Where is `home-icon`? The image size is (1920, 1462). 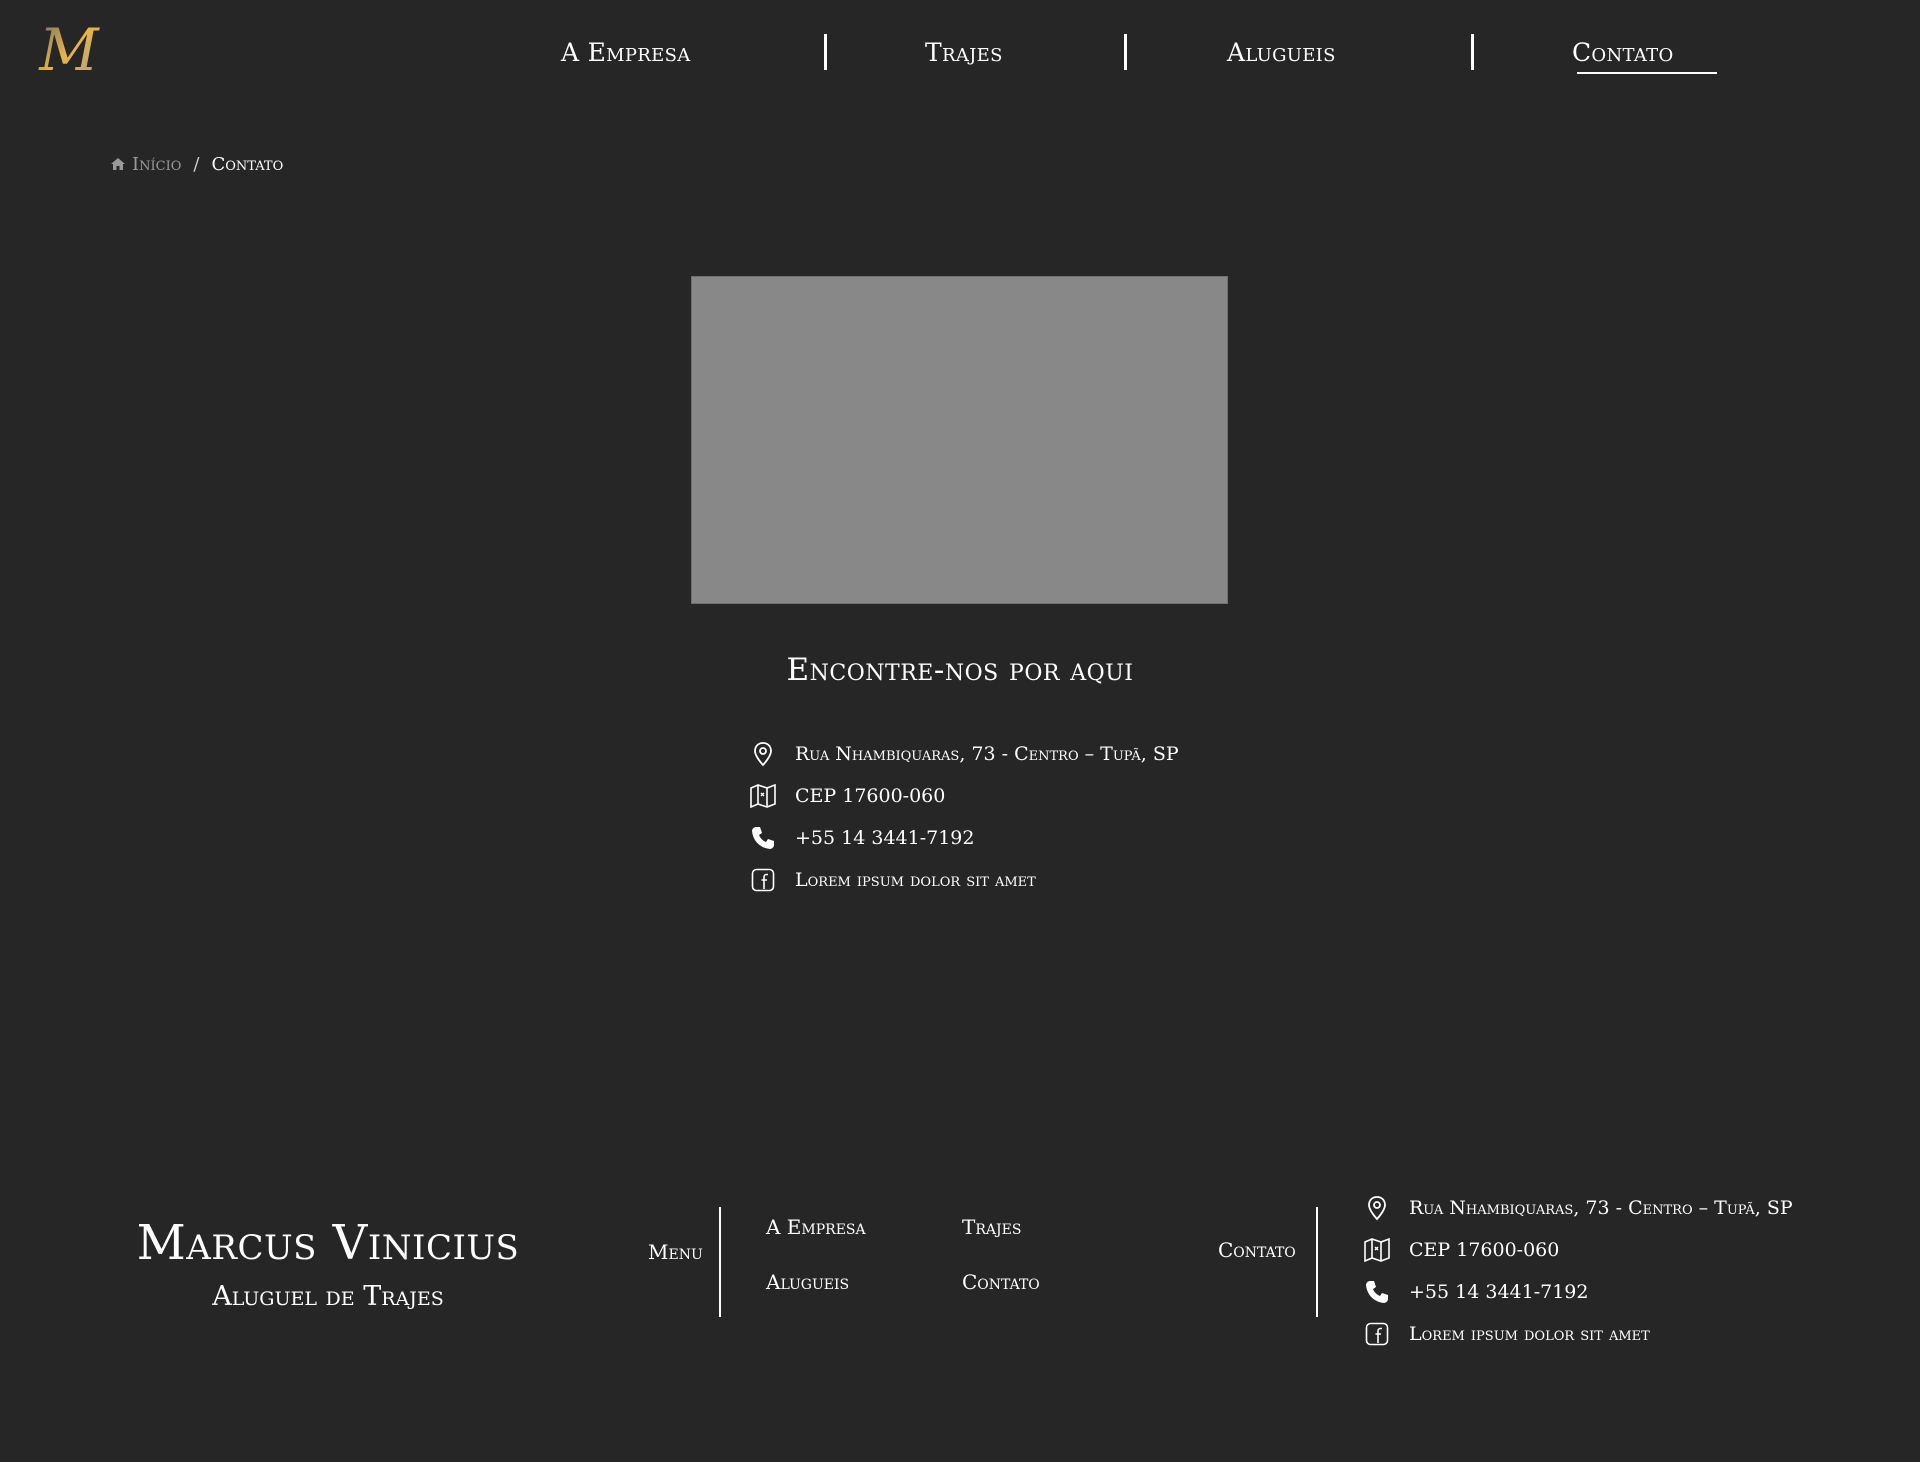 home-icon is located at coordinates (118, 164).